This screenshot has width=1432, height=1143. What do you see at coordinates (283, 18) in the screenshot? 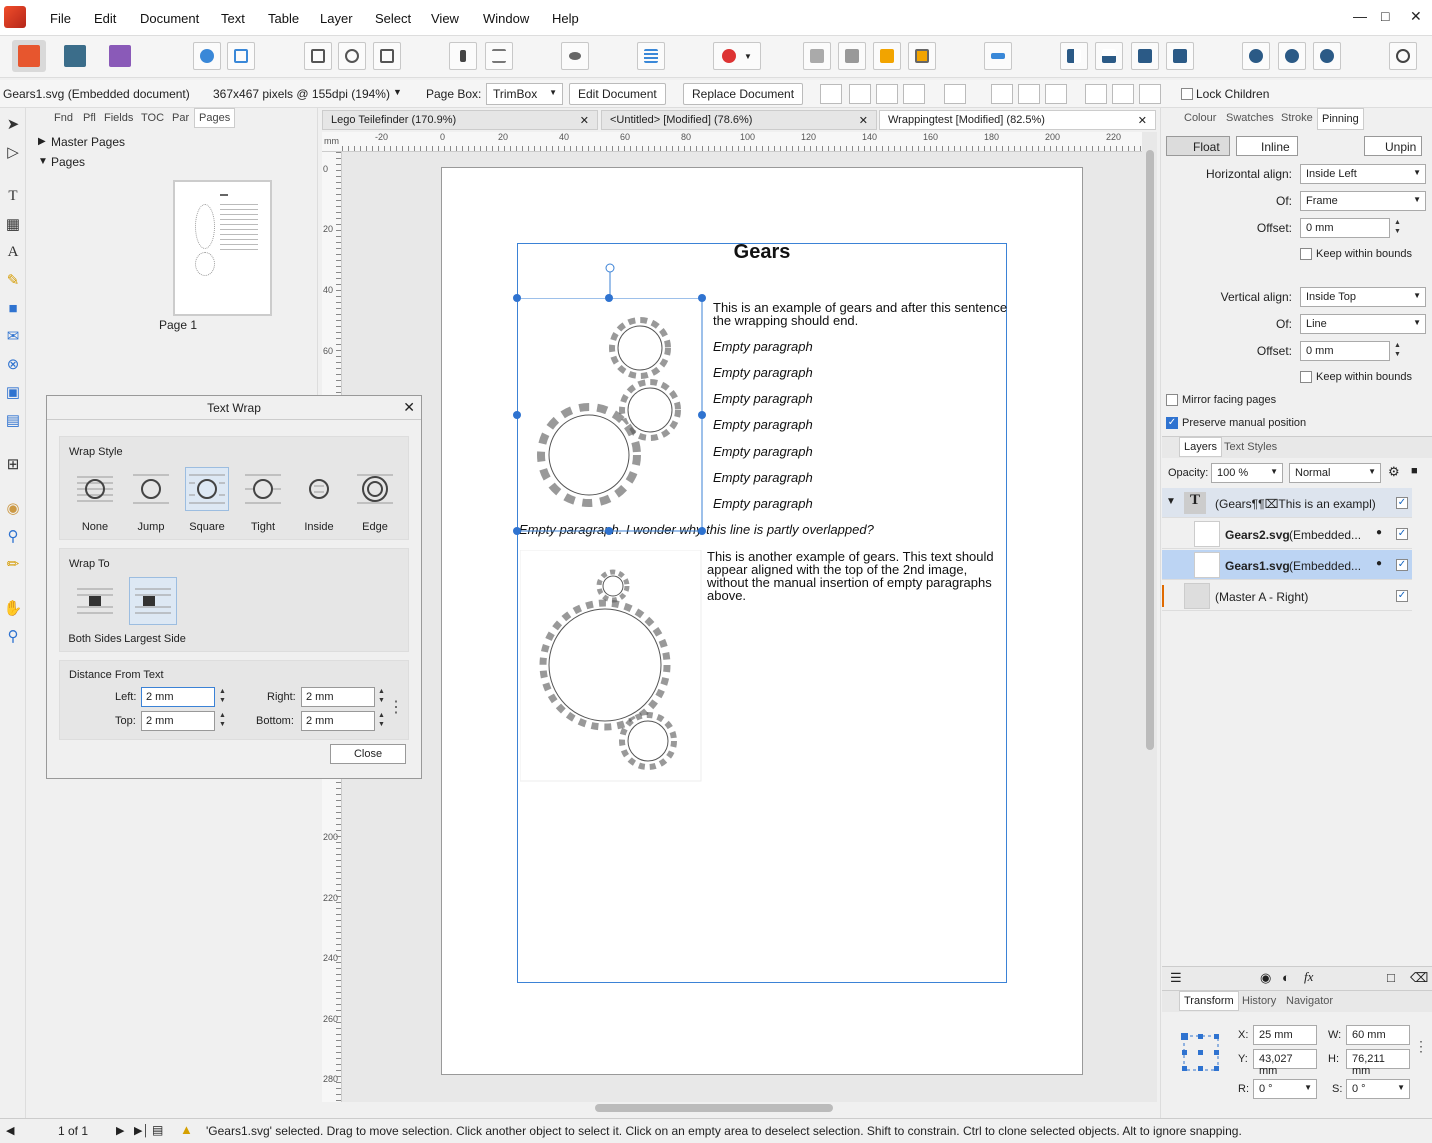
I see `menu-table: Table` at bounding box center [283, 18].